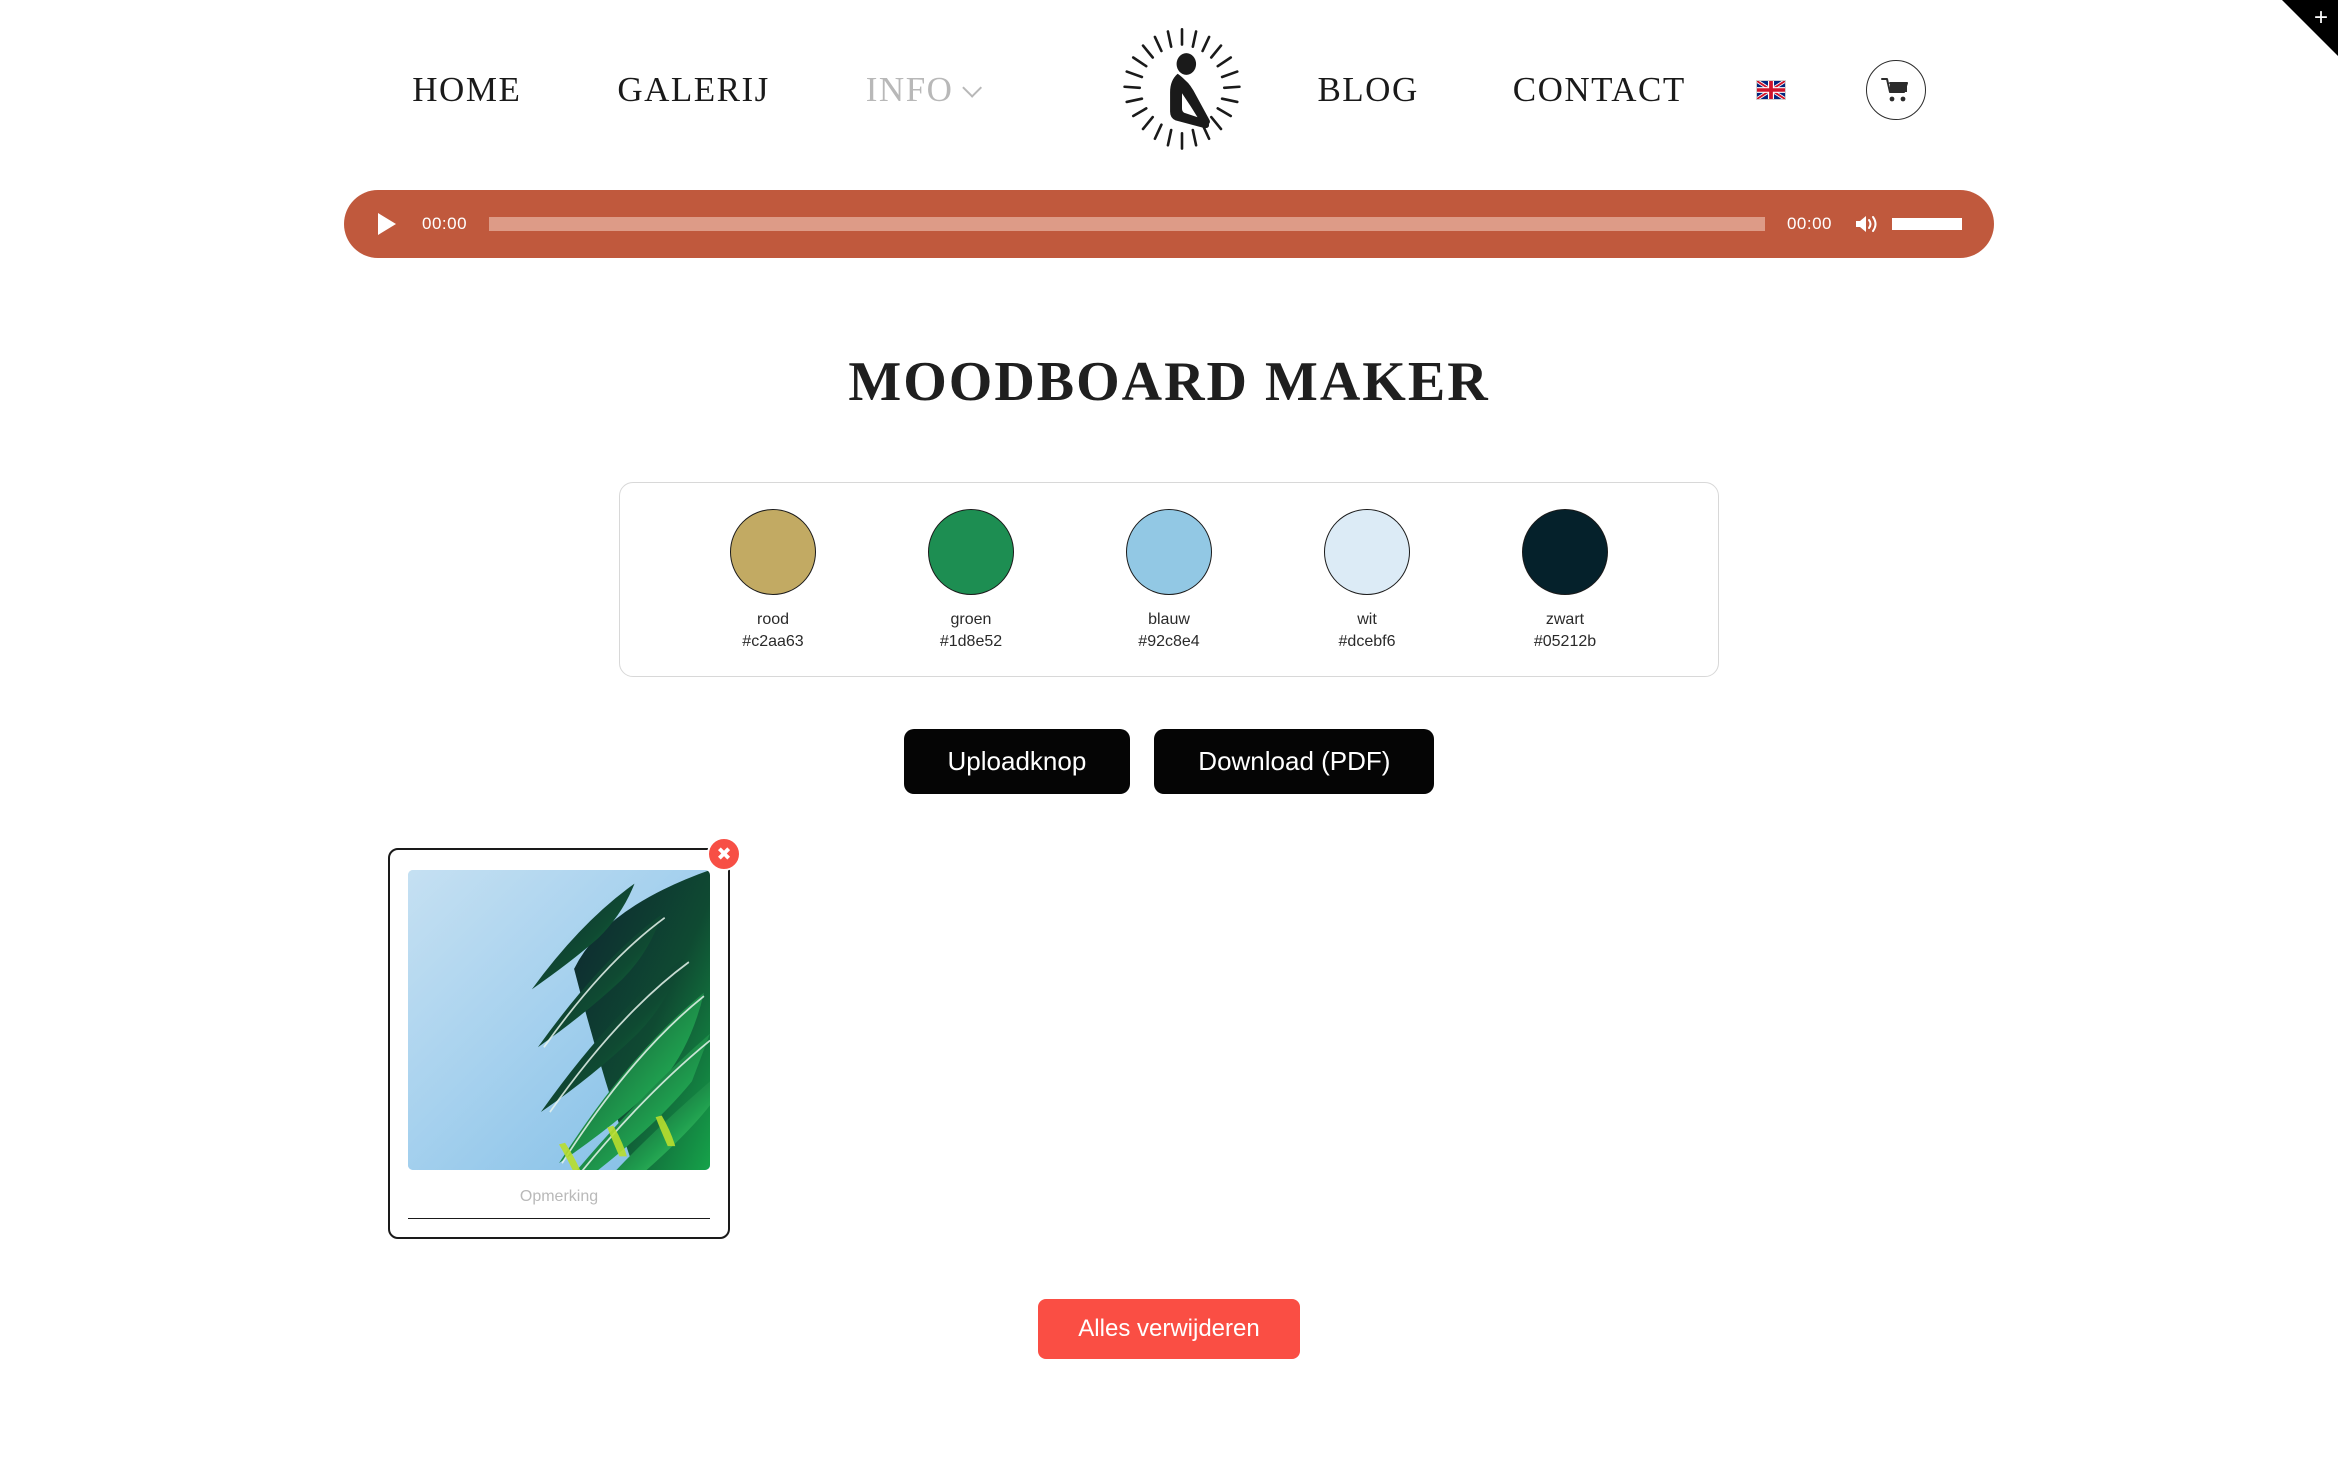 The width and height of the screenshot is (2338, 1465). What do you see at coordinates (1367, 552) in the screenshot?
I see `swatch-circle-wit` at bounding box center [1367, 552].